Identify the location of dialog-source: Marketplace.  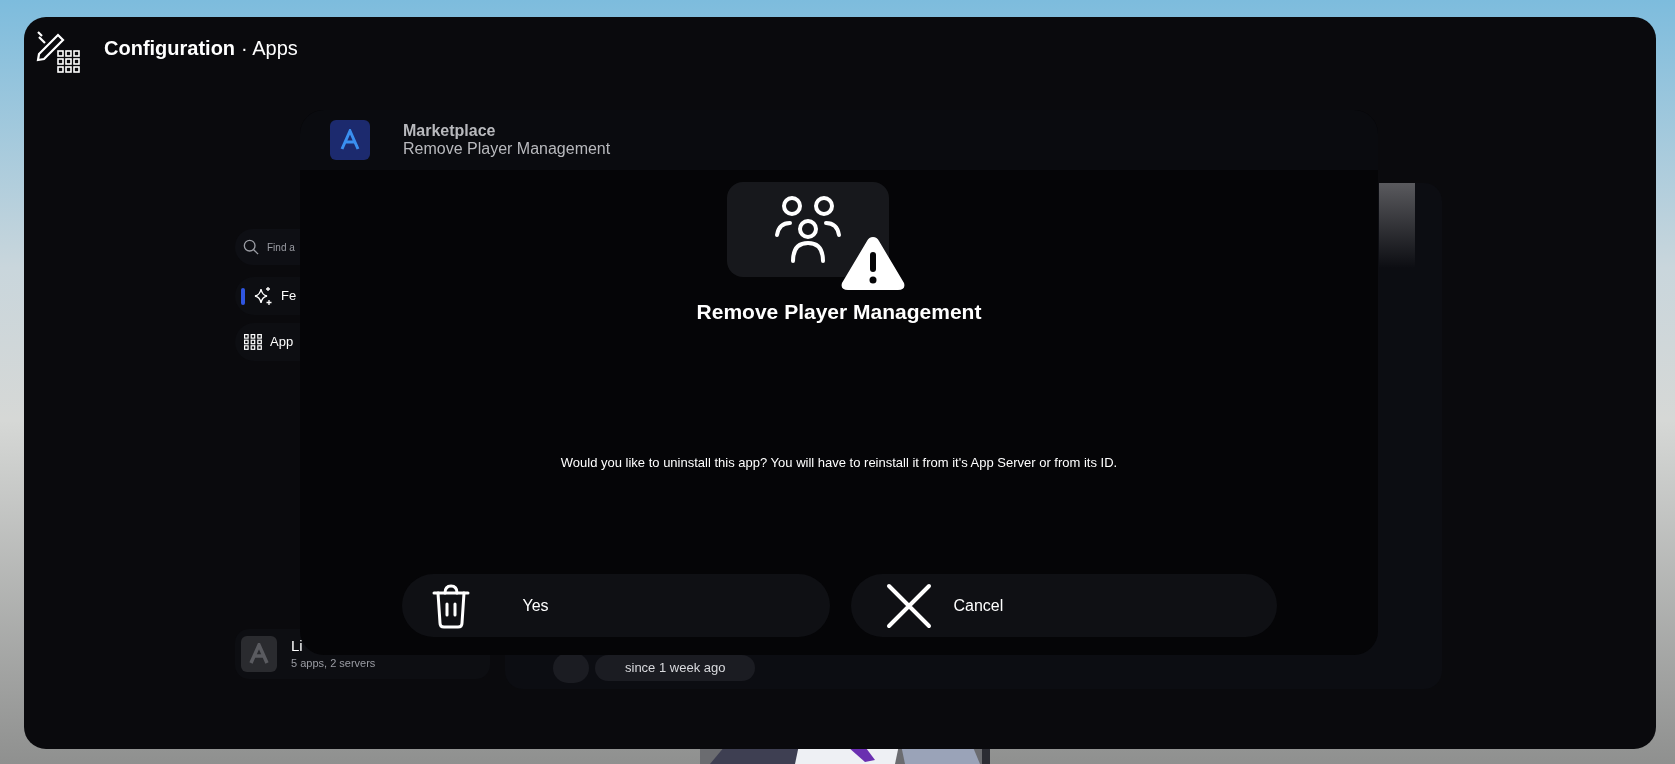
(450, 131).